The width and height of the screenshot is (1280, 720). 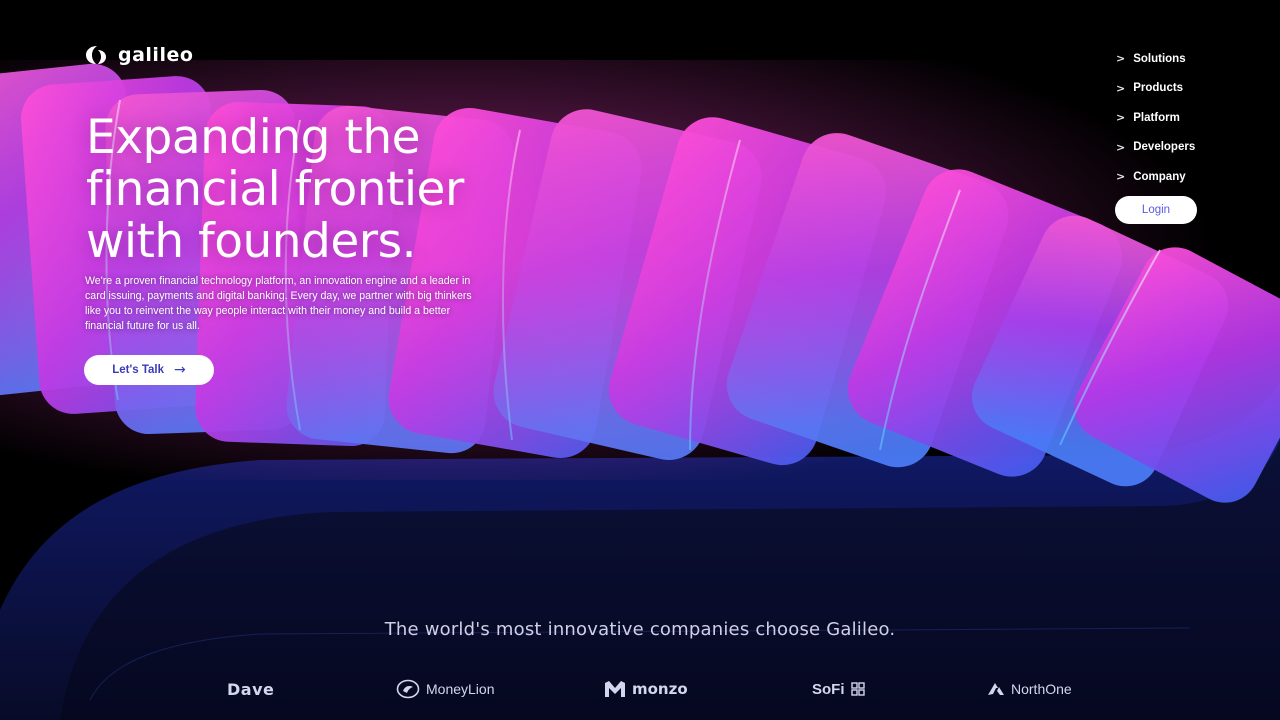 I want to click on nav-item-solutions: > Solutions, so click(x=1155, y=59).